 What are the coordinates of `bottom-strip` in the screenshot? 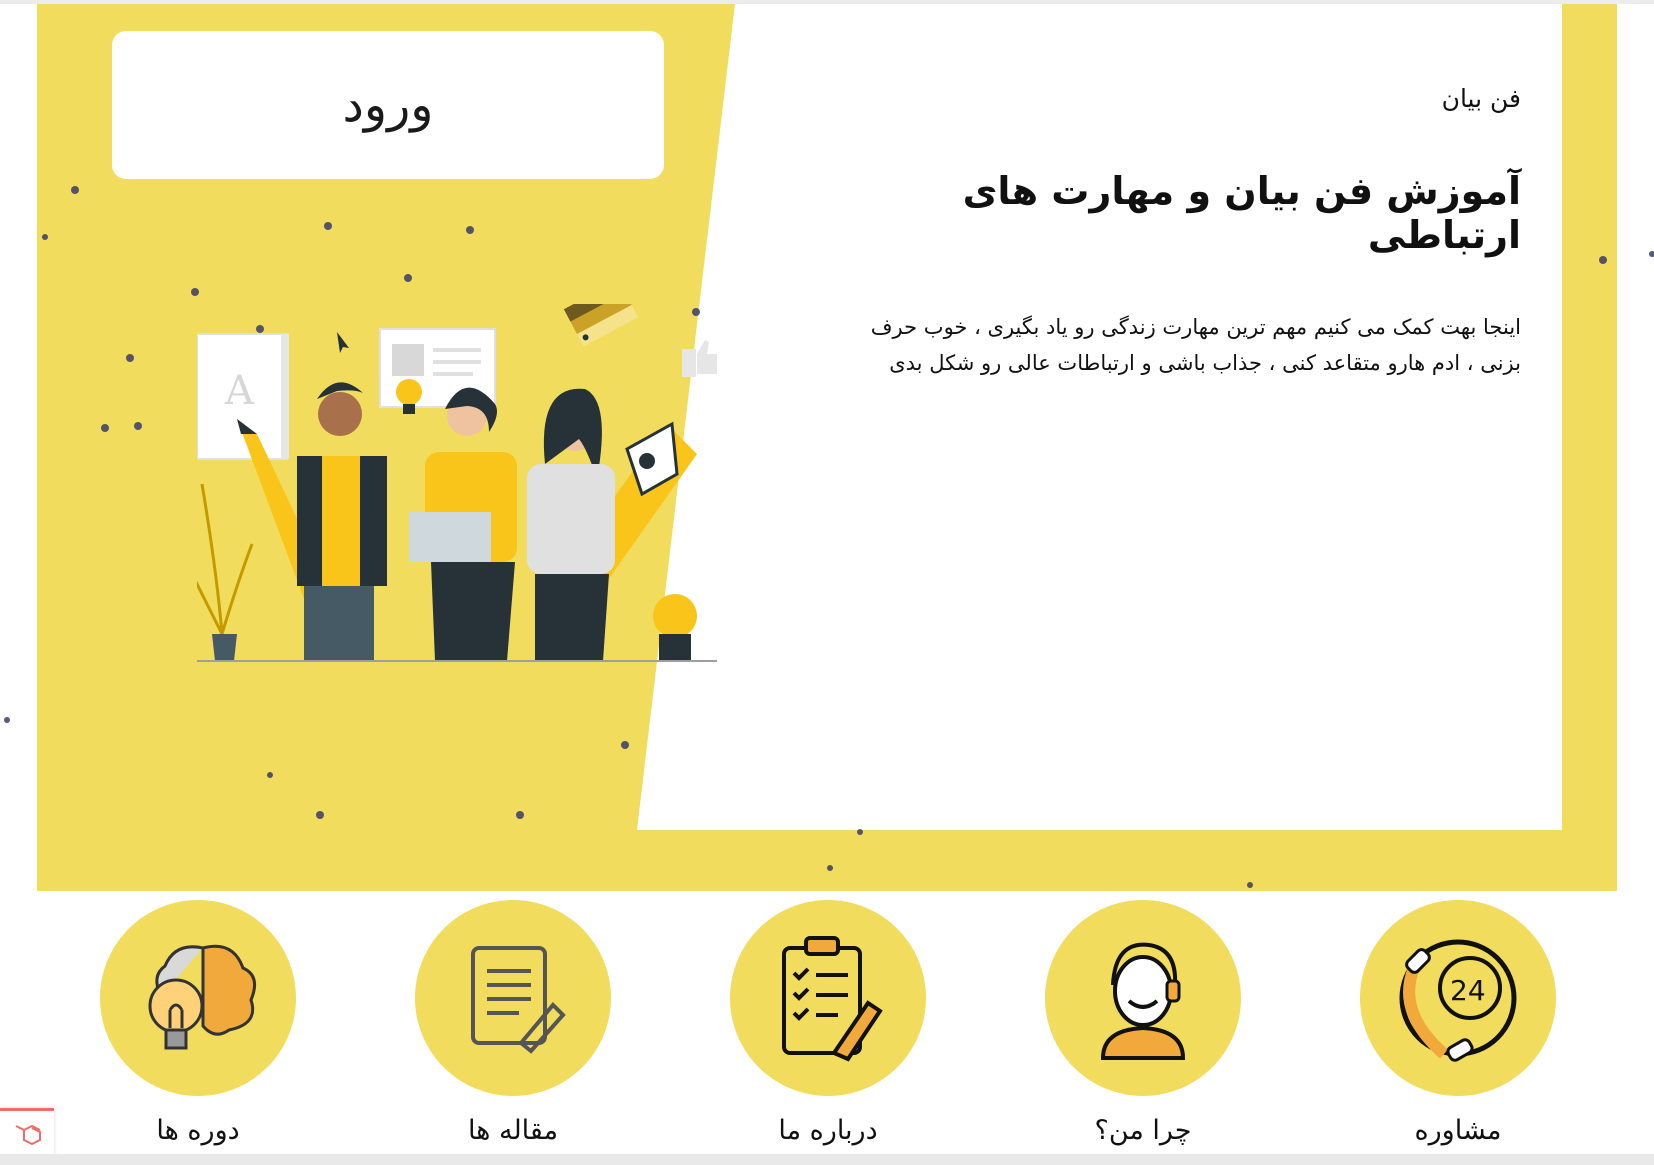 It's located at (827, 1159).